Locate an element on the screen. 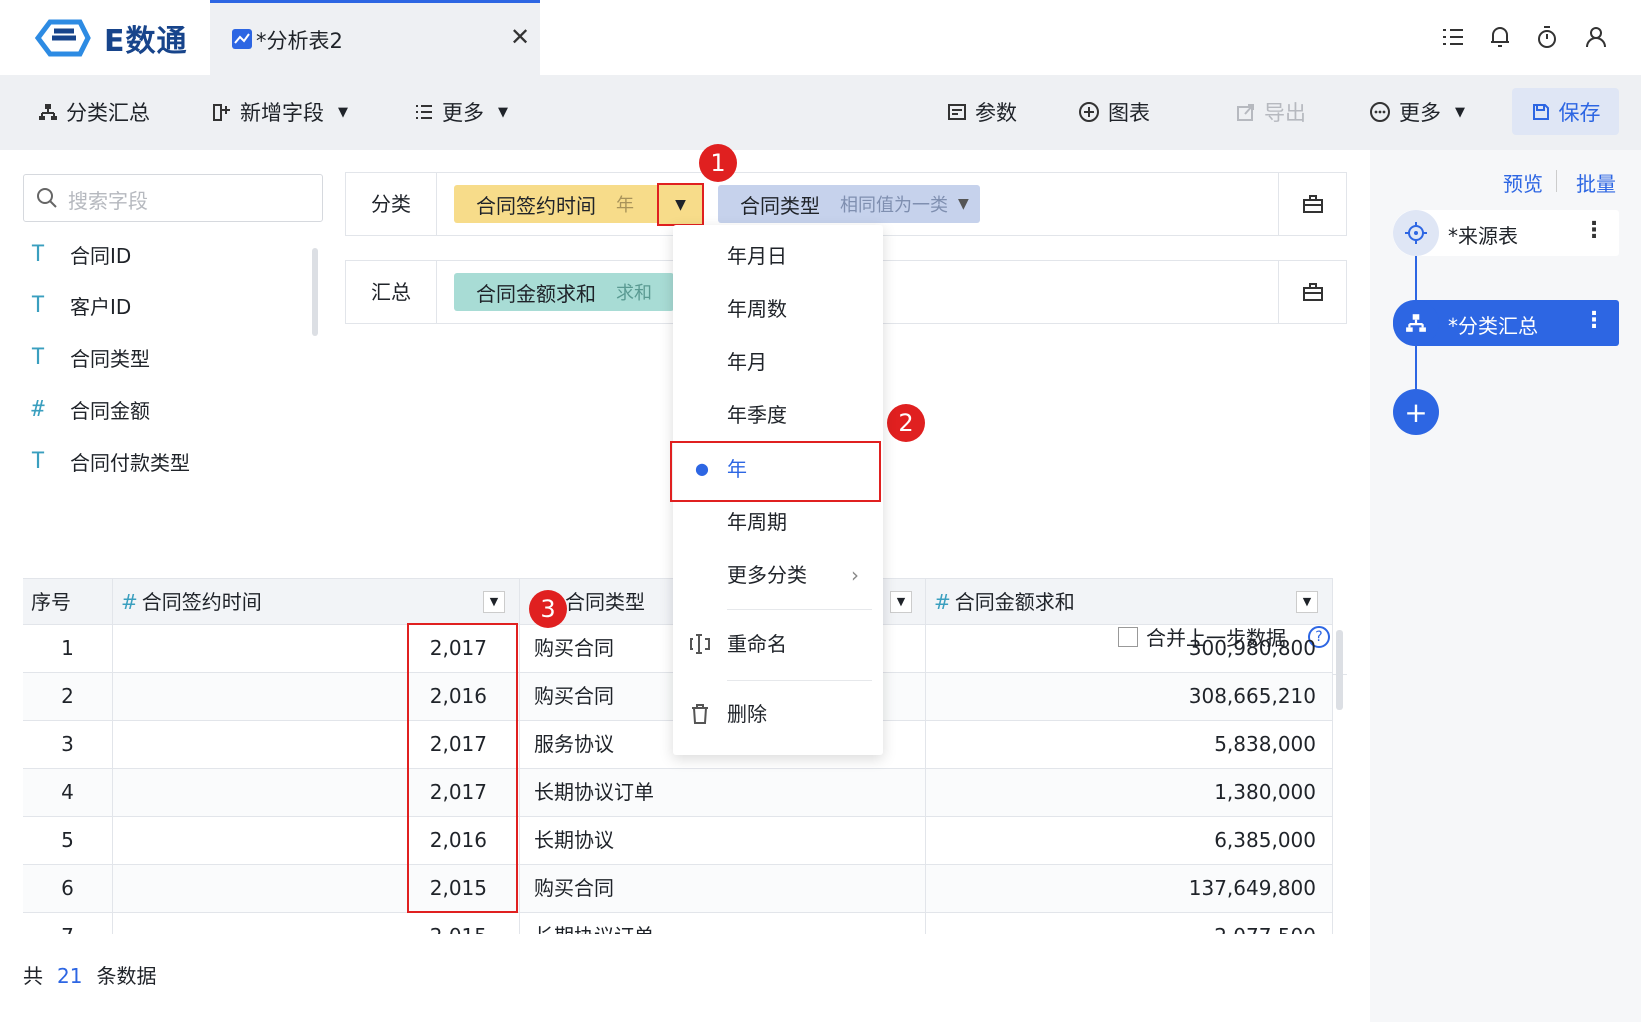  add-field-button: 新增字段 ▼ is located at coordinates (280, 112).